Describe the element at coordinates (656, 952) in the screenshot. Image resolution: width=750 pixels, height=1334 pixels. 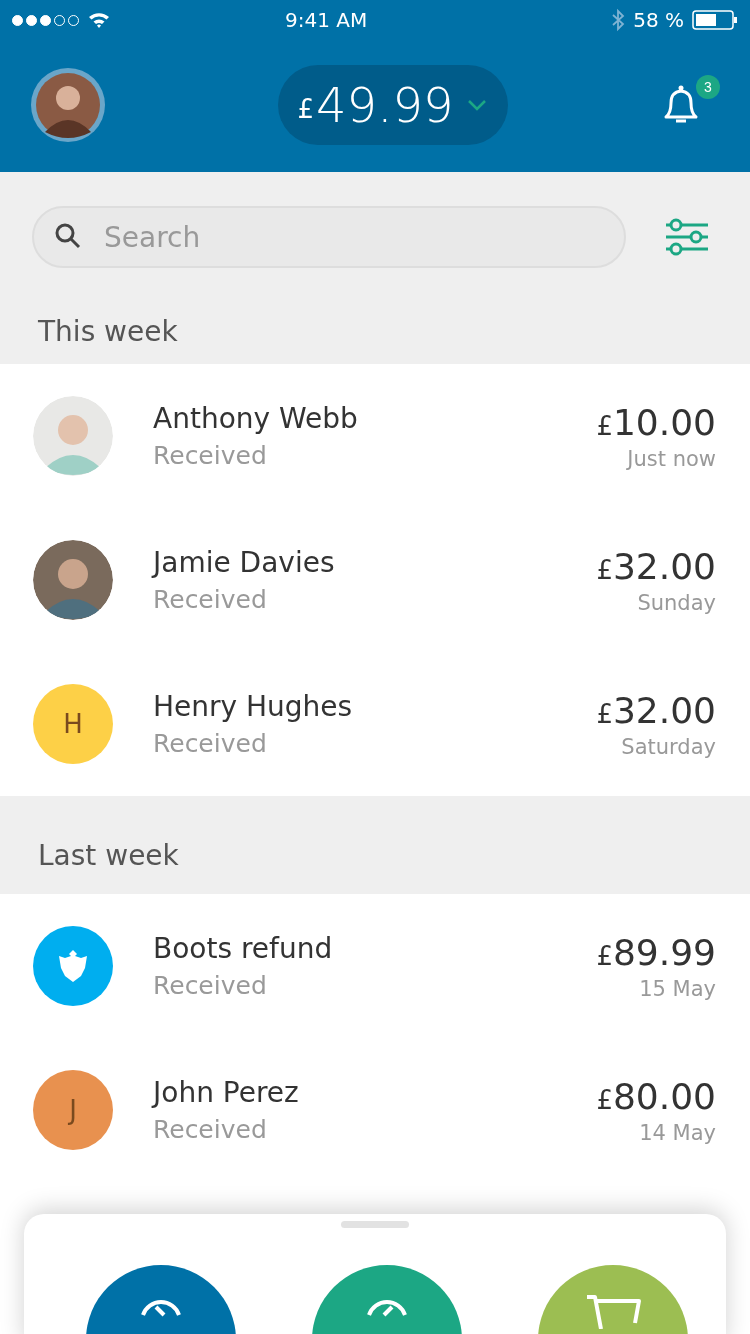
I see `transaction-amount: £89.99` at that location.